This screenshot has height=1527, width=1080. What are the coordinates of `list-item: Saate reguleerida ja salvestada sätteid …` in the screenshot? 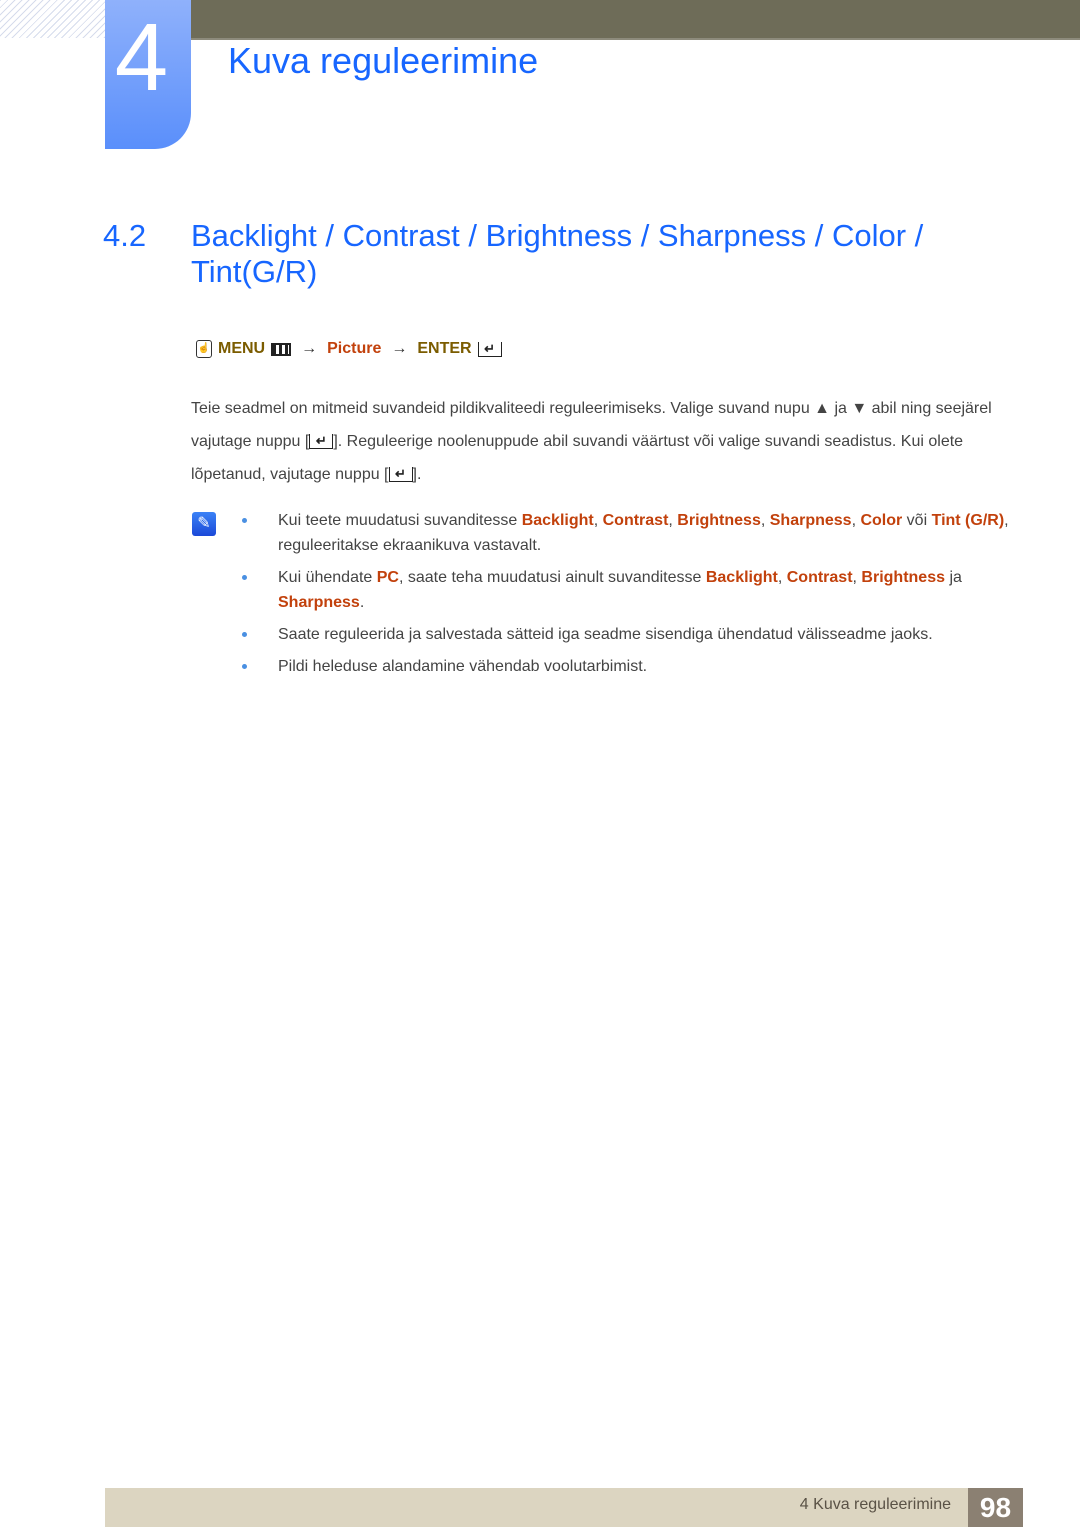 It's located at (630, 634).